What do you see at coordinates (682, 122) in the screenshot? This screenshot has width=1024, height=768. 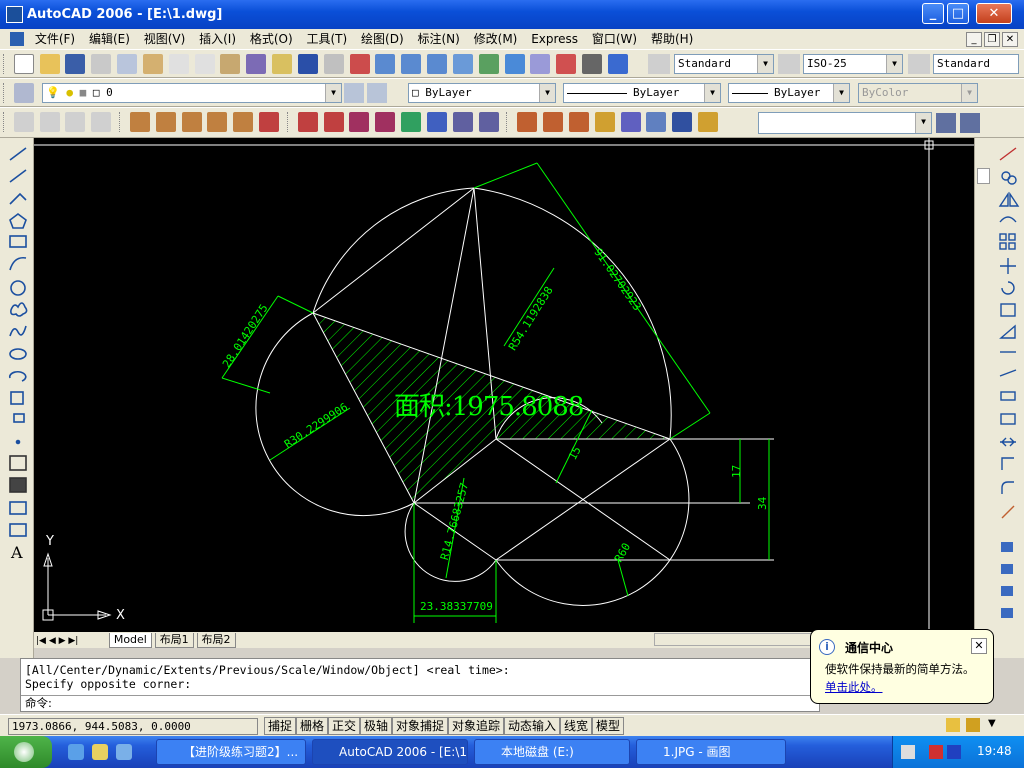 I see `layer-lock-icon` at bounding box center [682, 122].